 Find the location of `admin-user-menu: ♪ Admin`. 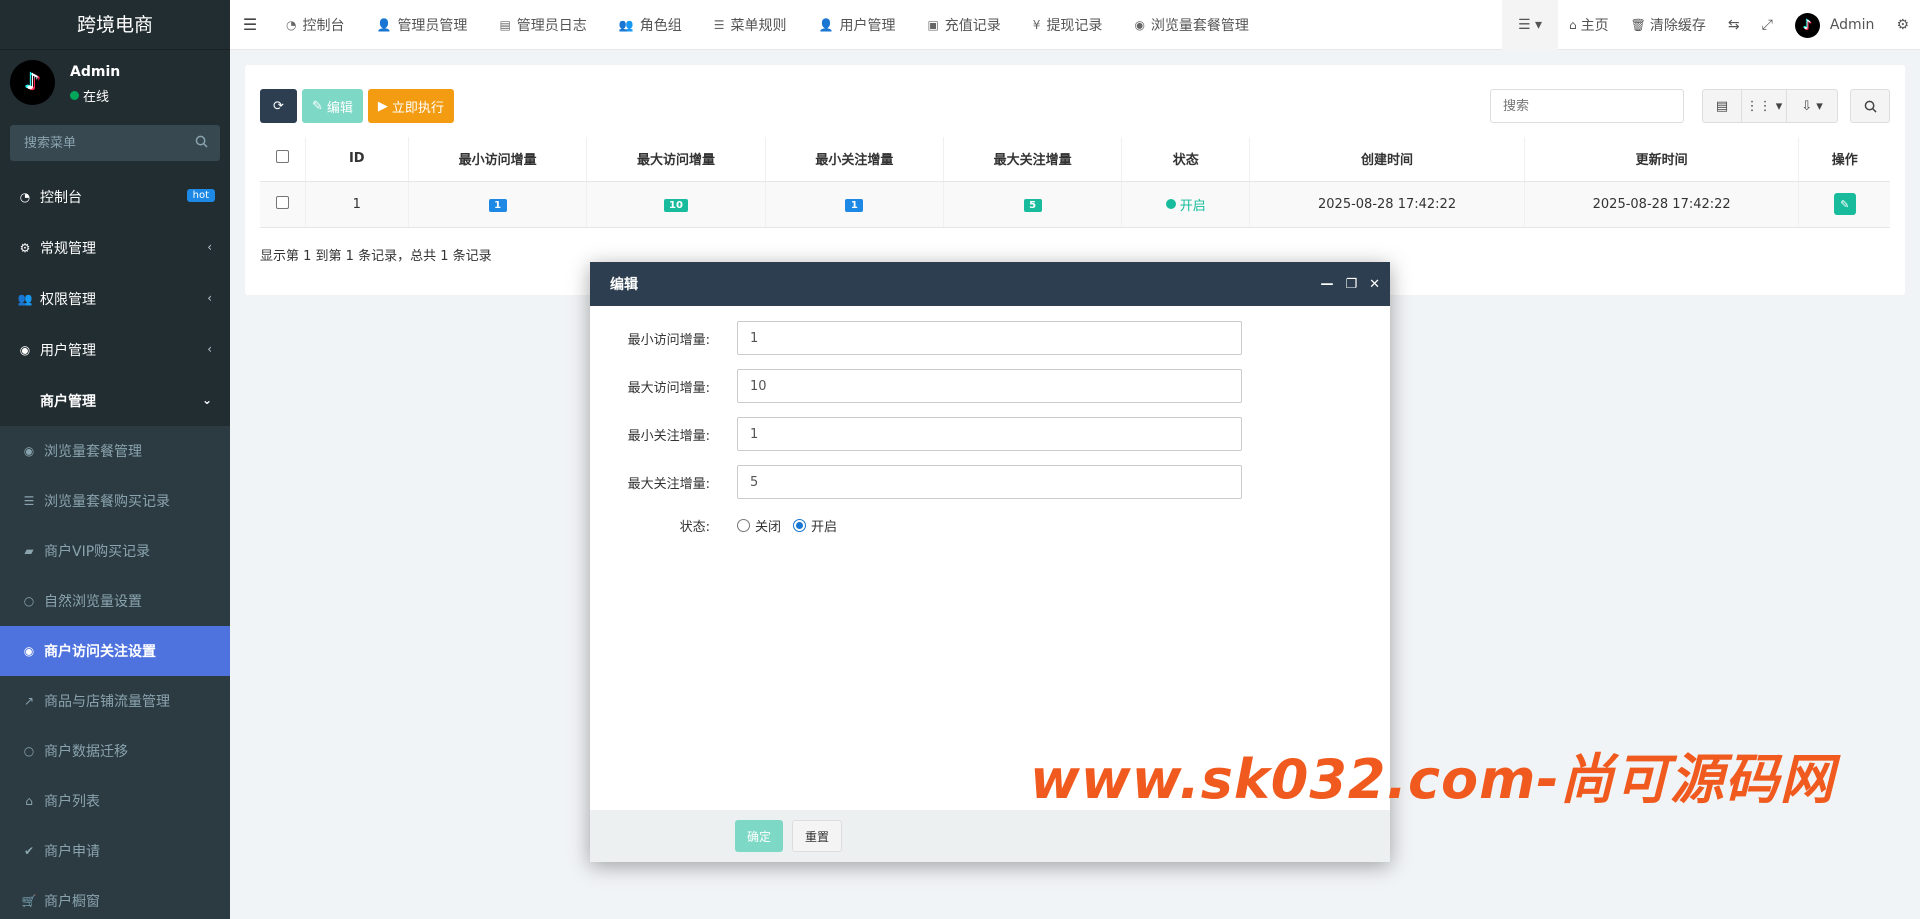

admin-user-menu: ♪ Admin is located at coordinates (1835, 25).